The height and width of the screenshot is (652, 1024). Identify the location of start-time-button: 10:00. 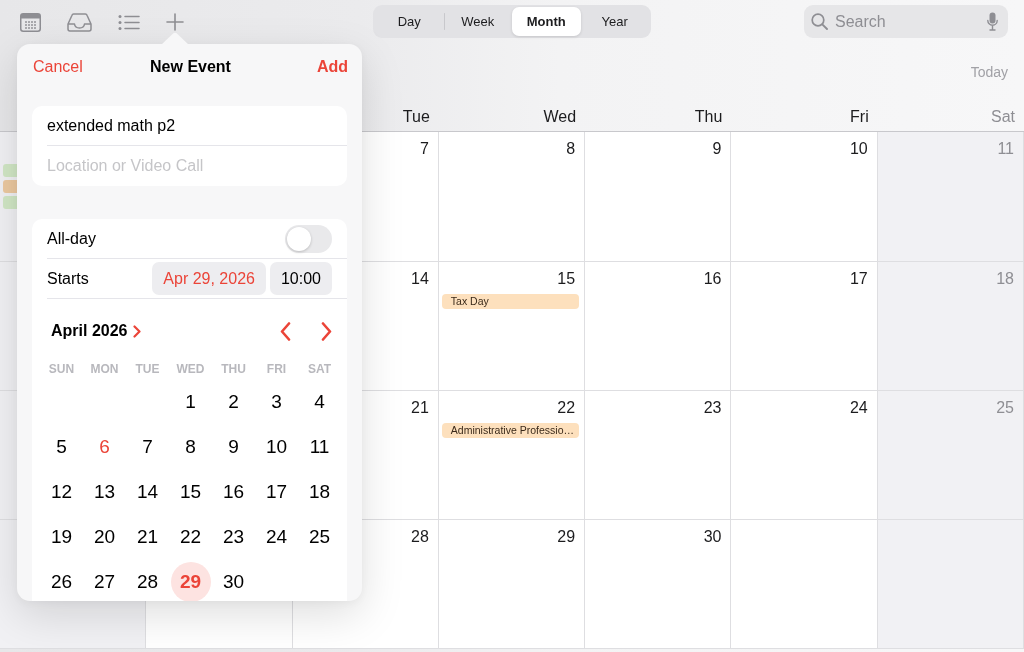
(300, 278).